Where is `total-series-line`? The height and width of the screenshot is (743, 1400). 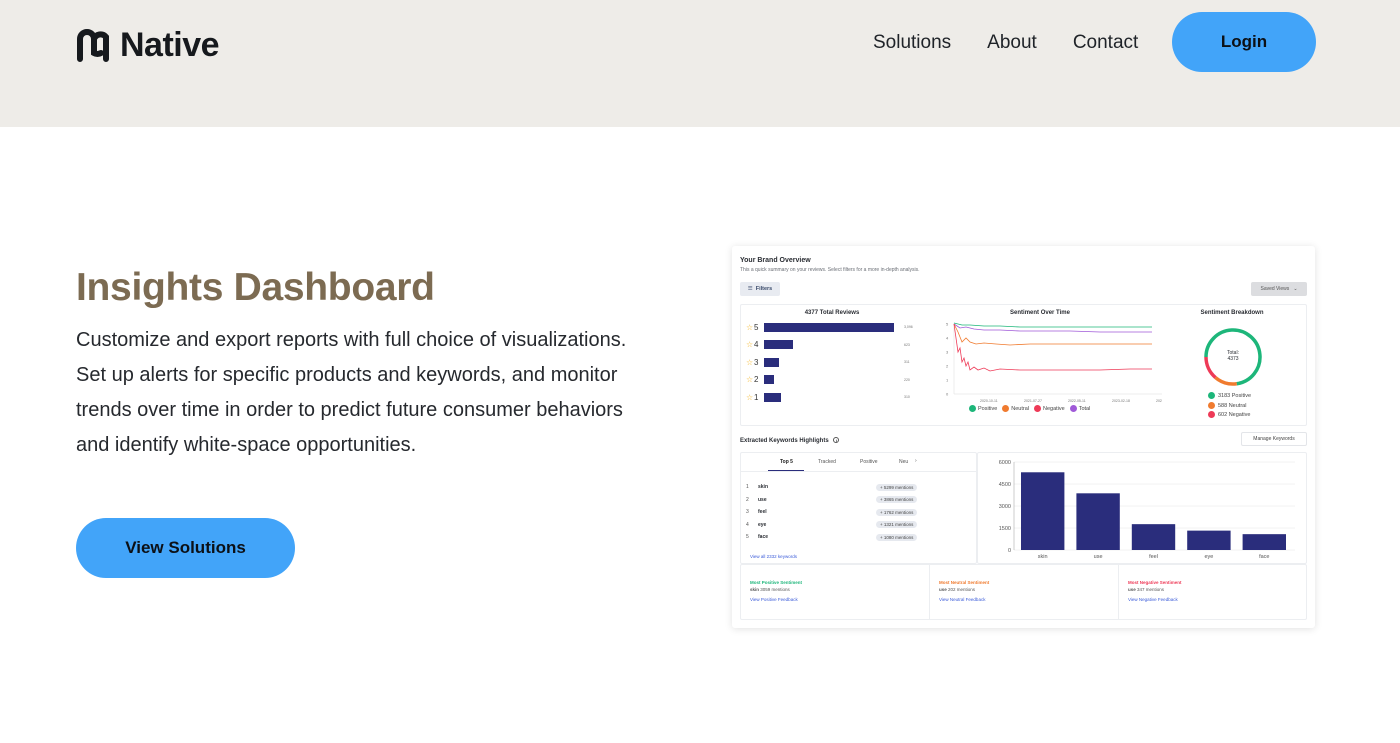
total-series-line is located at coordinates (1052, 328).